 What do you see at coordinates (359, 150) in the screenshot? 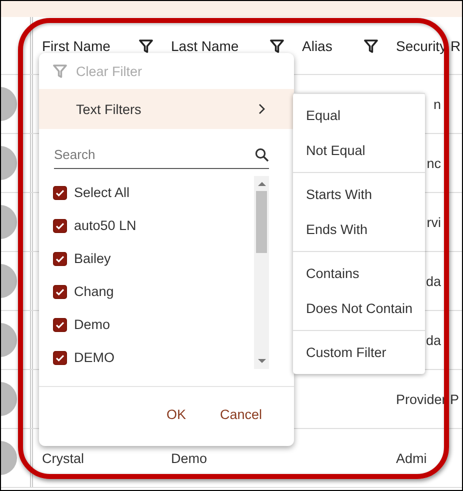
I see `menu-item: Not Equal` at bounding box center [359, 150].